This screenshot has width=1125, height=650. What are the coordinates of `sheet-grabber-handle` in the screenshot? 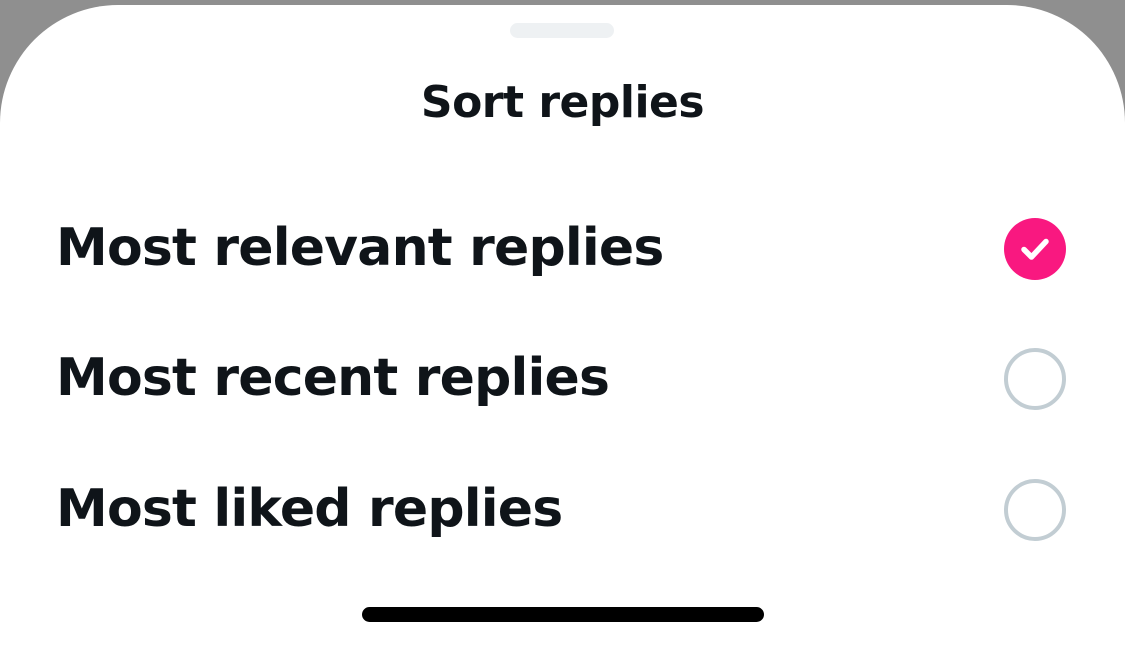 It's located at (562, 30).